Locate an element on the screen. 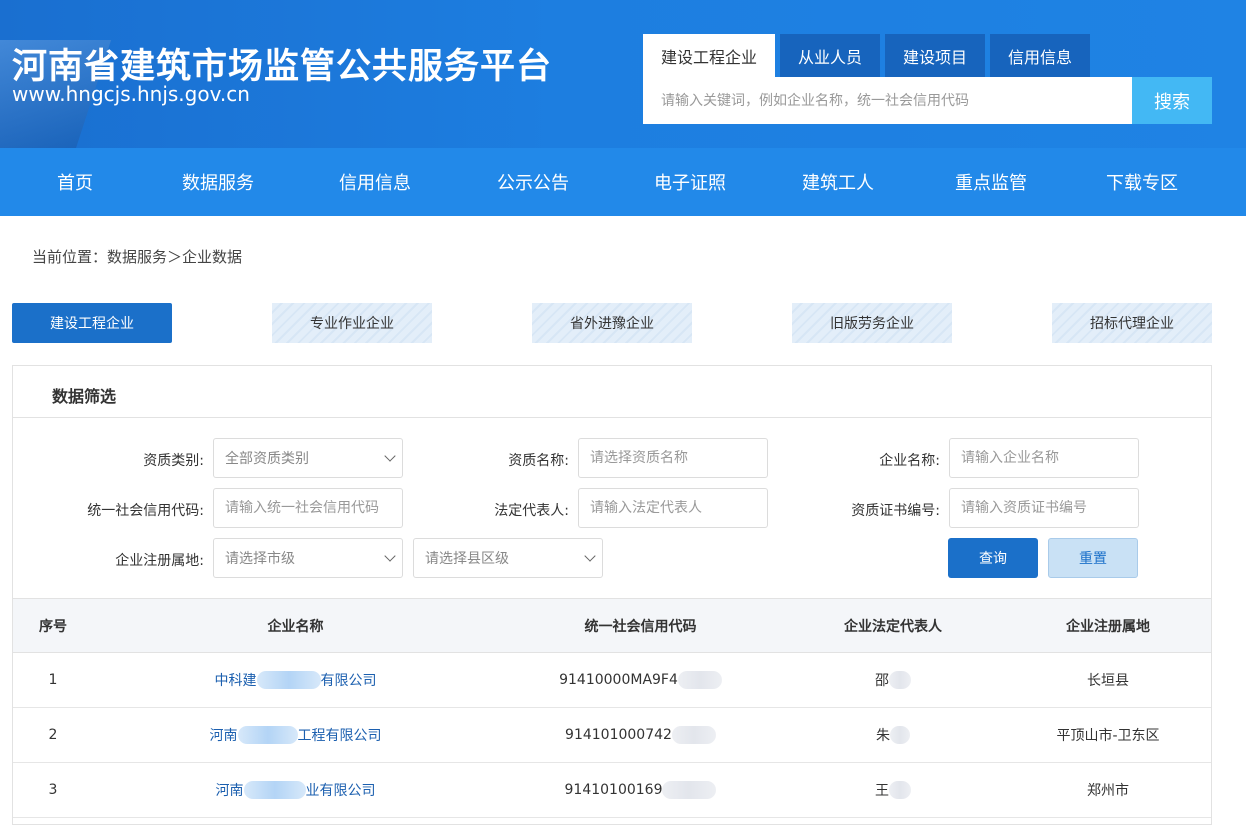  legal-rep-field is located at coordinates (673, 508).